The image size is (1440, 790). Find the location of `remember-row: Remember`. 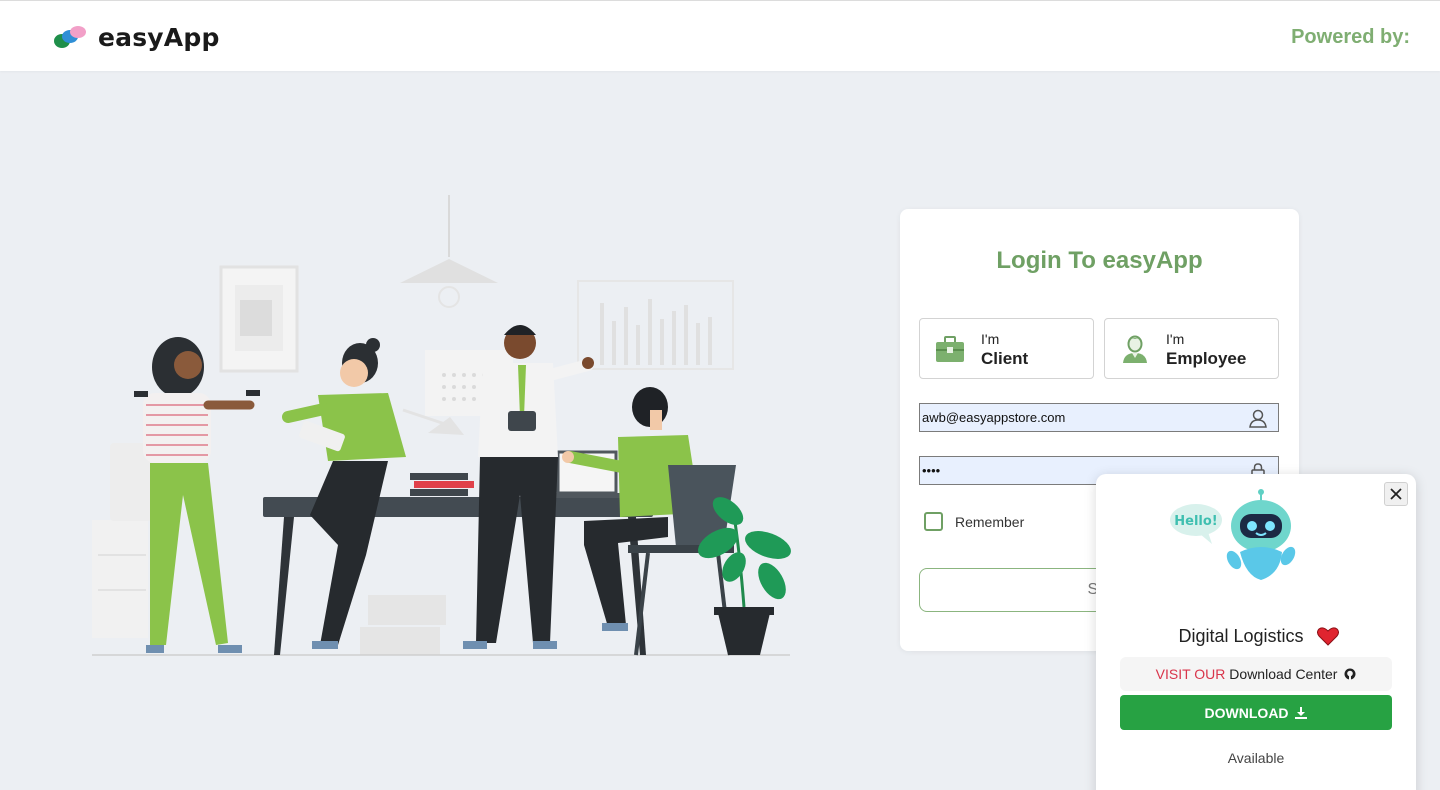

remember-row: Remember is located at coordinates (974, 521).